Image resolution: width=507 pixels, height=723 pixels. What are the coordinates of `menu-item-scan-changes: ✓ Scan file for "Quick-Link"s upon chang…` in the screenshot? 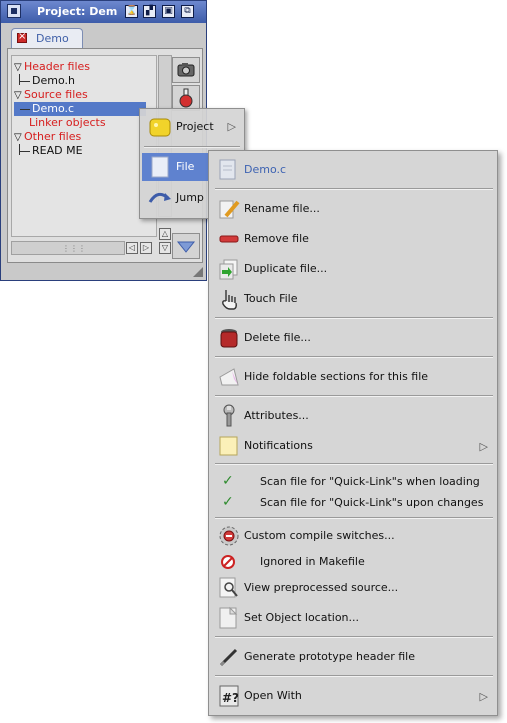 It's located at (353, 503).